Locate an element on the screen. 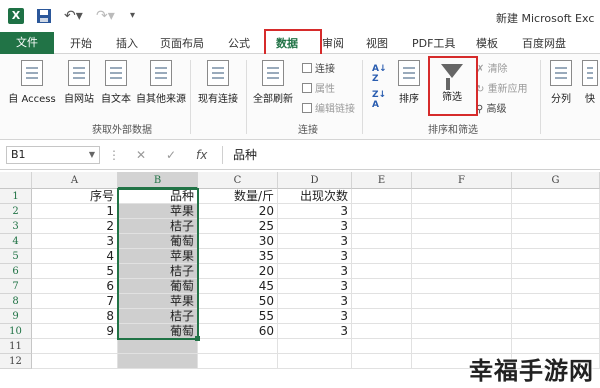  tab-formulas: 公式 is located at coordinates (239, 43).